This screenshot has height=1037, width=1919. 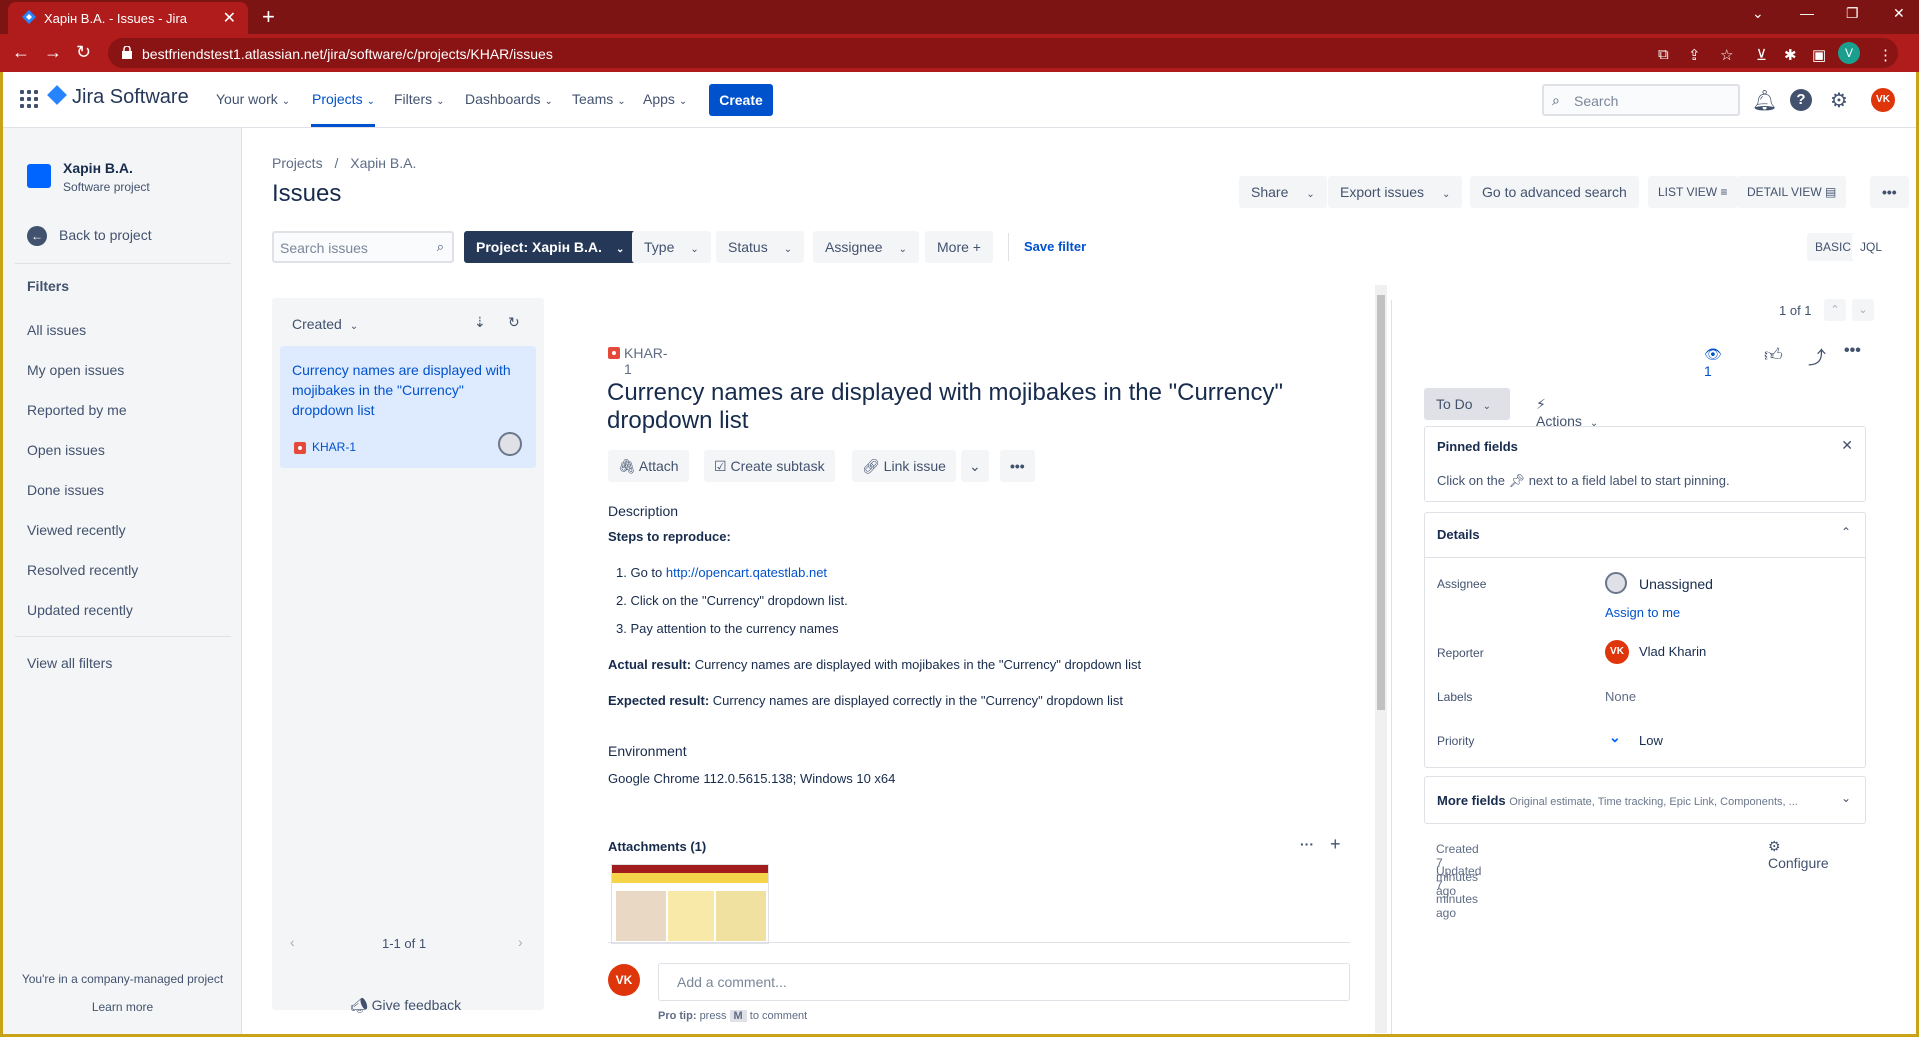 What do you see at coordinates (77, 410) in the screenshot?
I see `filter-reported-by-me: Reported by me` at bounding box center [77, 410].